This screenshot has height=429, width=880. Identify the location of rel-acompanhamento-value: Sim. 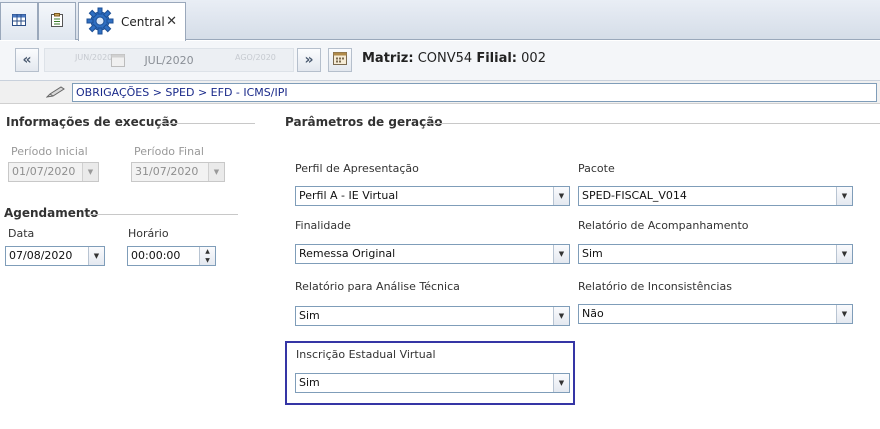
(592, 253).